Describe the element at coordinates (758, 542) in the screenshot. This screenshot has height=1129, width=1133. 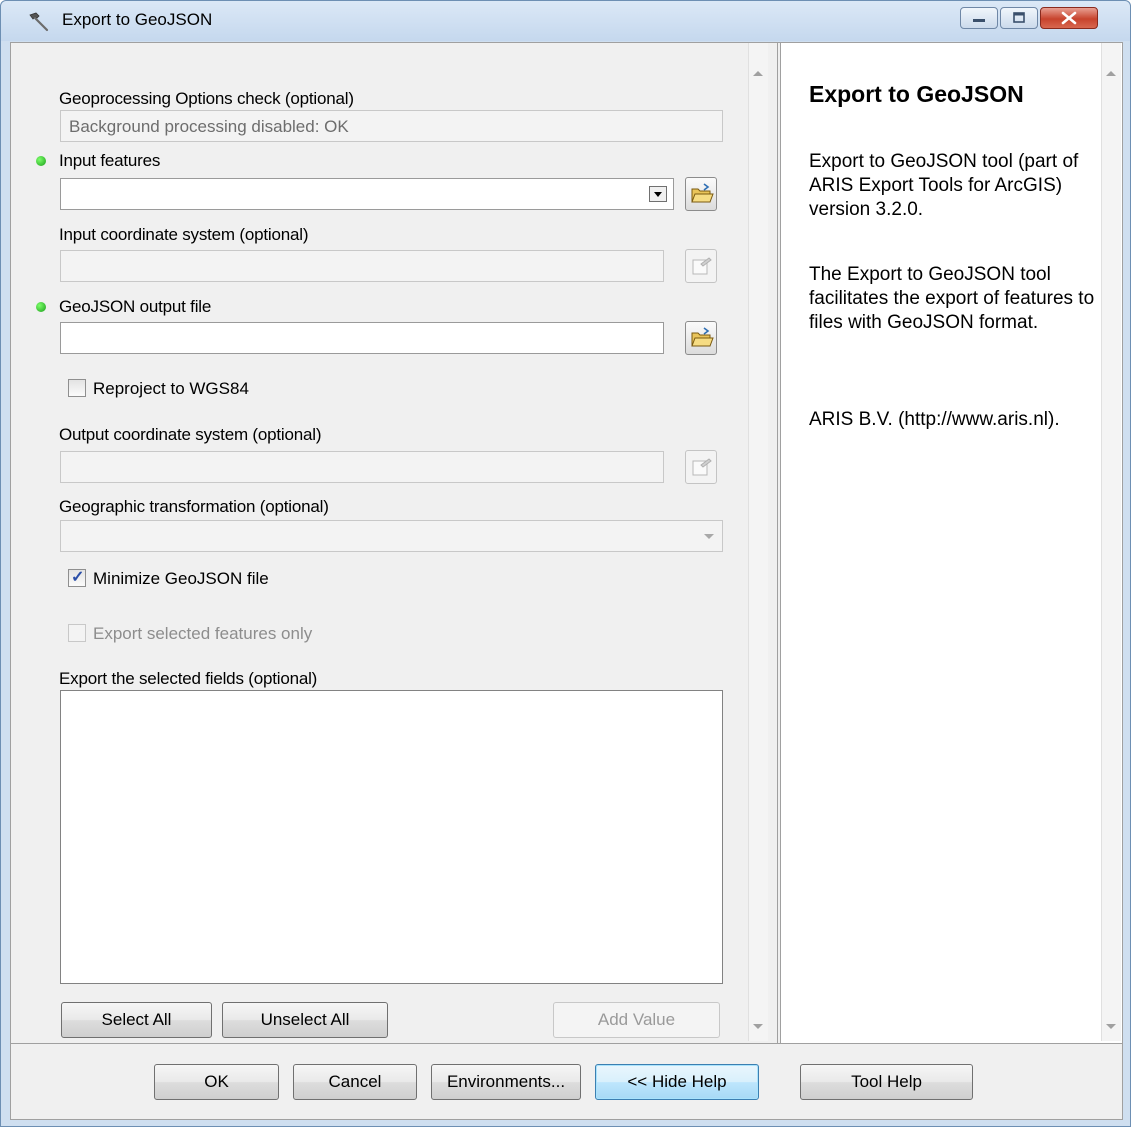
I see `parameters-scrollbar` at that location.